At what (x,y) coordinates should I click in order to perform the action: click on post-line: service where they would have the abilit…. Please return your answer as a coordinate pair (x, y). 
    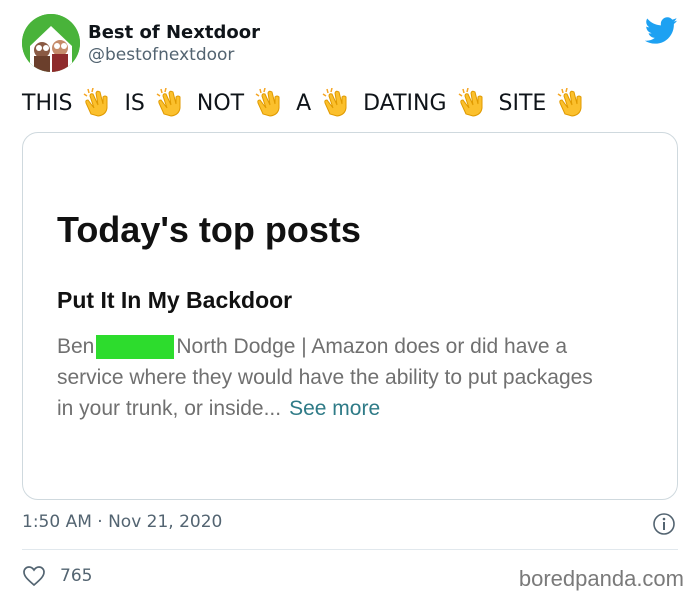
    Looking at the image, I should click on (362, 377).